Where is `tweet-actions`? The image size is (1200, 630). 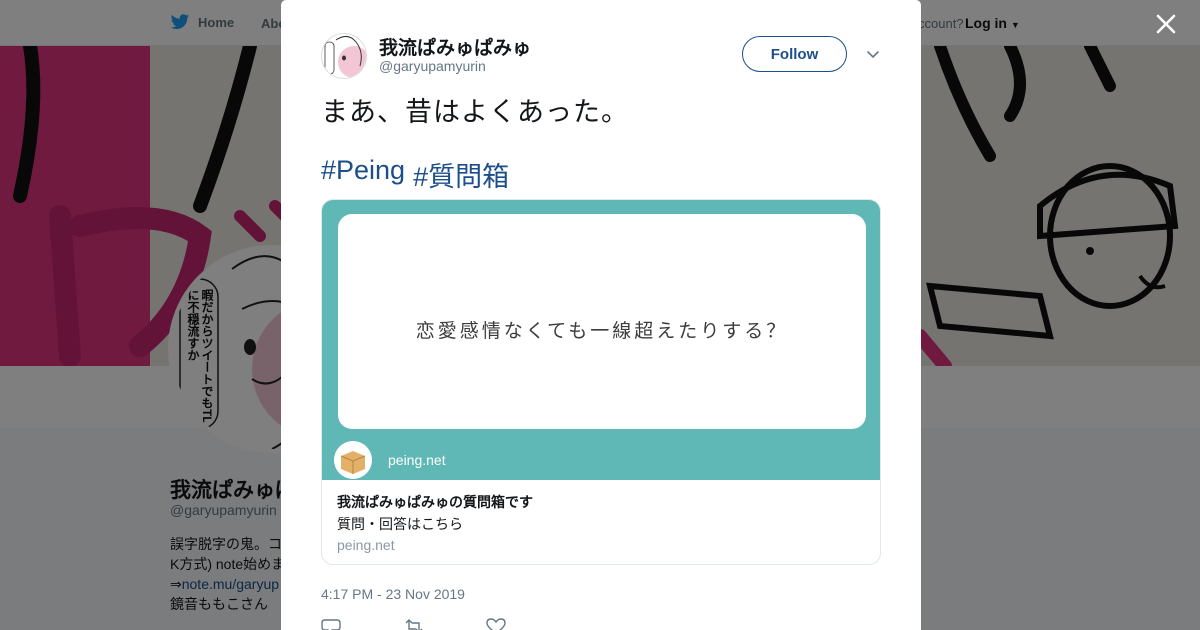
tweet-actions is located at coordinates (414, 623).